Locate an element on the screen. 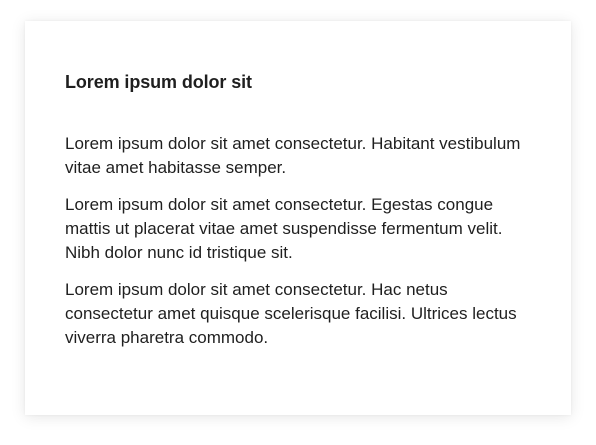 The image size is (596, 445). card-title: Lorem ipsum dolor sit is located at coordinates (158, 82).